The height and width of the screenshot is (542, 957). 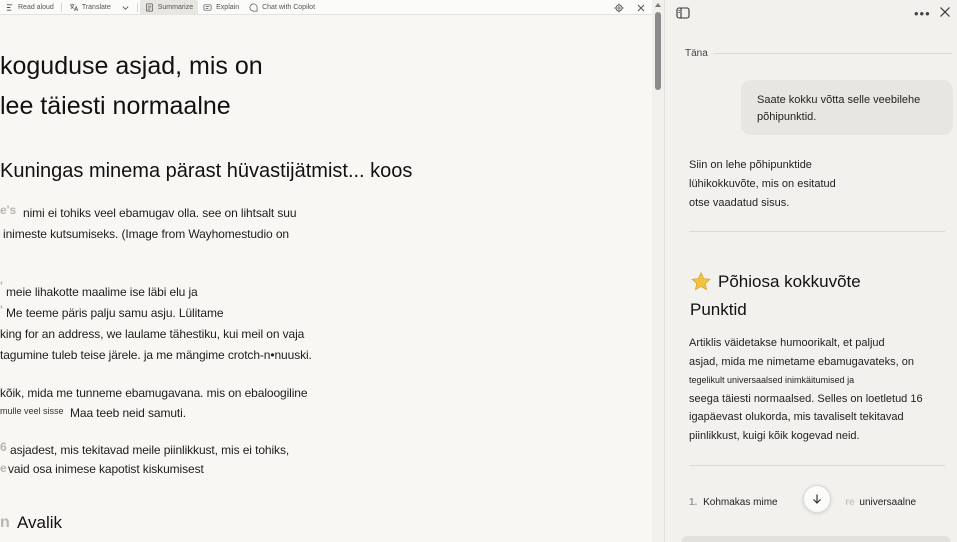 I want to click on text-fragment: e, so click(x=3, y=468).